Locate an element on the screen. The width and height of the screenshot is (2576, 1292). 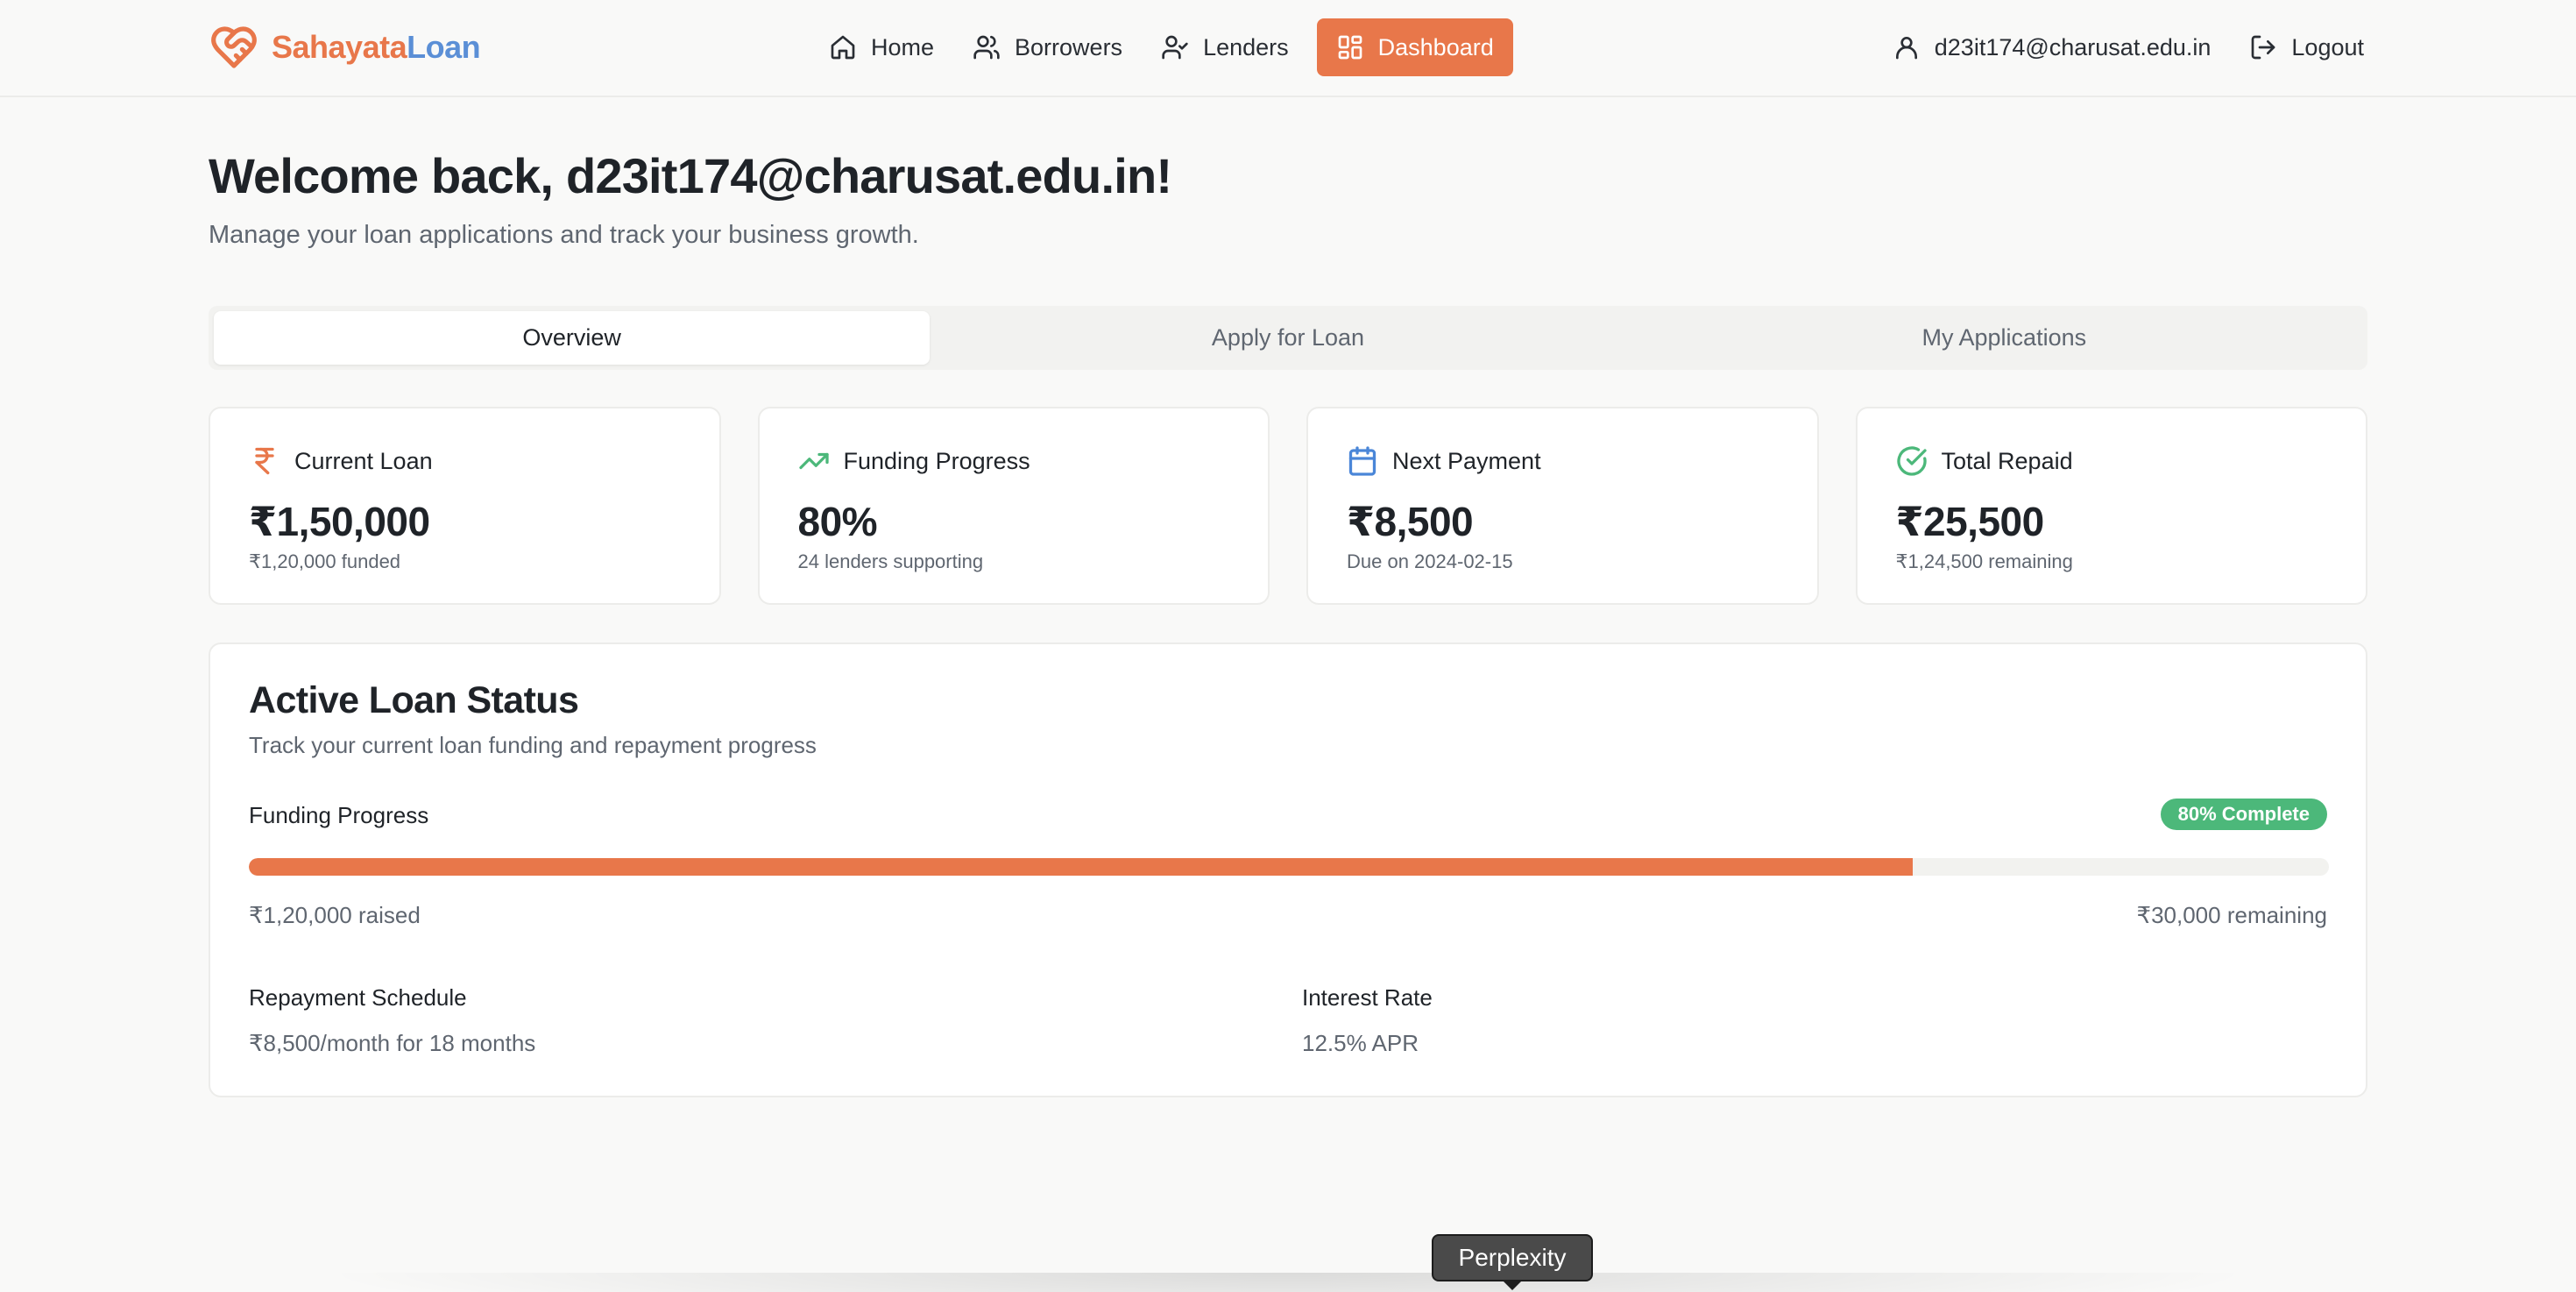
page-title: Welcome back, d23it174@charusat.edu.in! is located at coordinates (690, 175).